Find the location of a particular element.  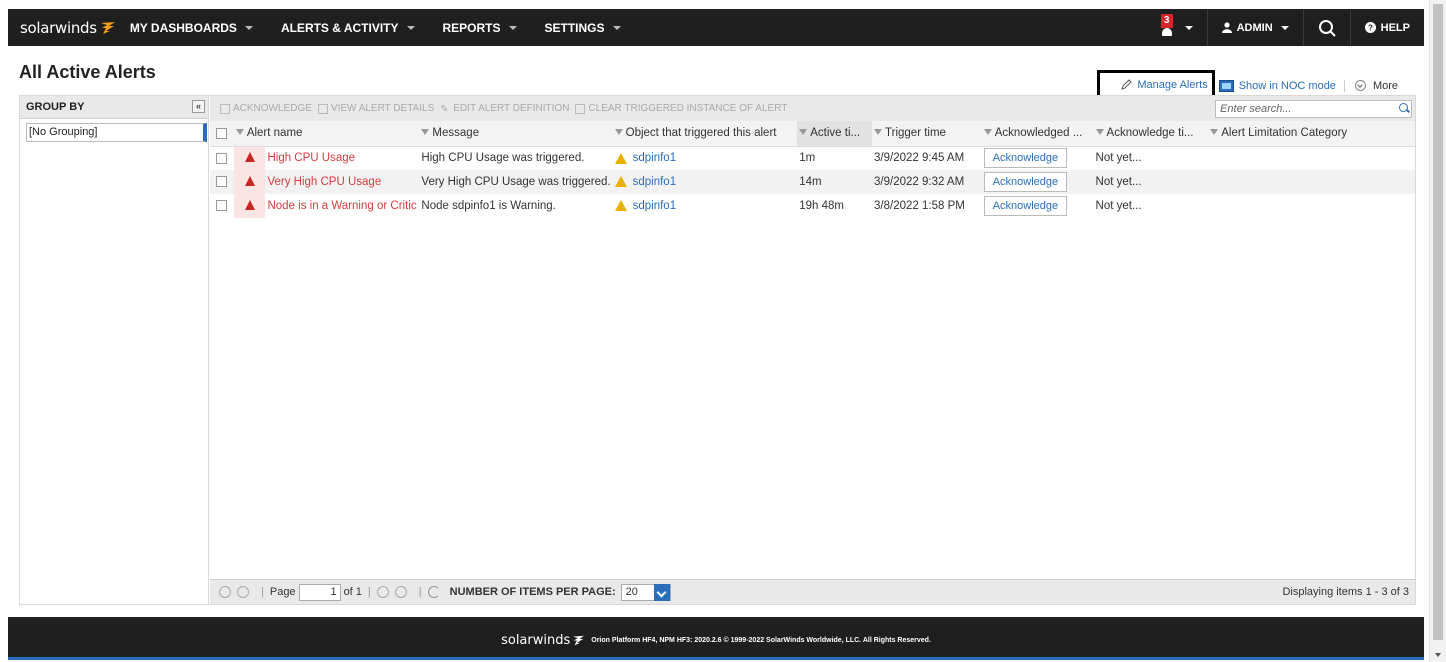

view-alert-details-button: VIEW ALERT DETAILS is located at coordinates (376, 108).